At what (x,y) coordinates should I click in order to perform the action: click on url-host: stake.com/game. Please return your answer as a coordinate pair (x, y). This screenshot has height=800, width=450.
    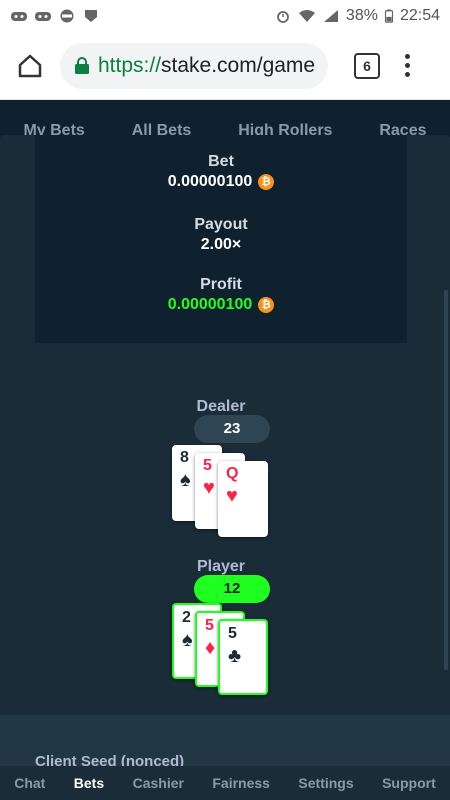
    Looking at the image, I should click on (238, 65).